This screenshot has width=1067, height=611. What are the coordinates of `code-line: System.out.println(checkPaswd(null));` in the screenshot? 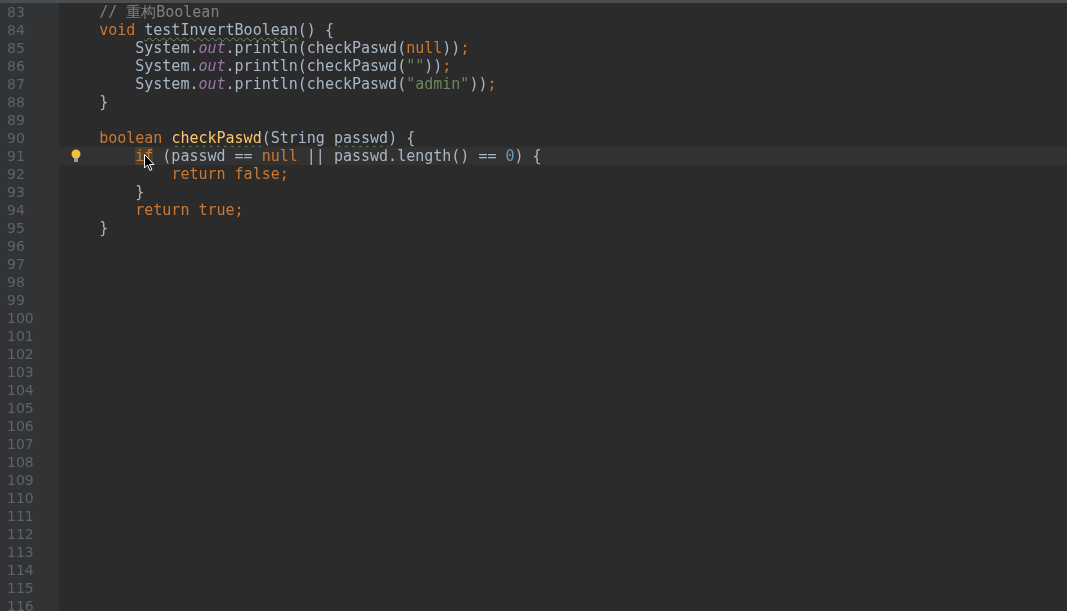 It's located at (302, 48).